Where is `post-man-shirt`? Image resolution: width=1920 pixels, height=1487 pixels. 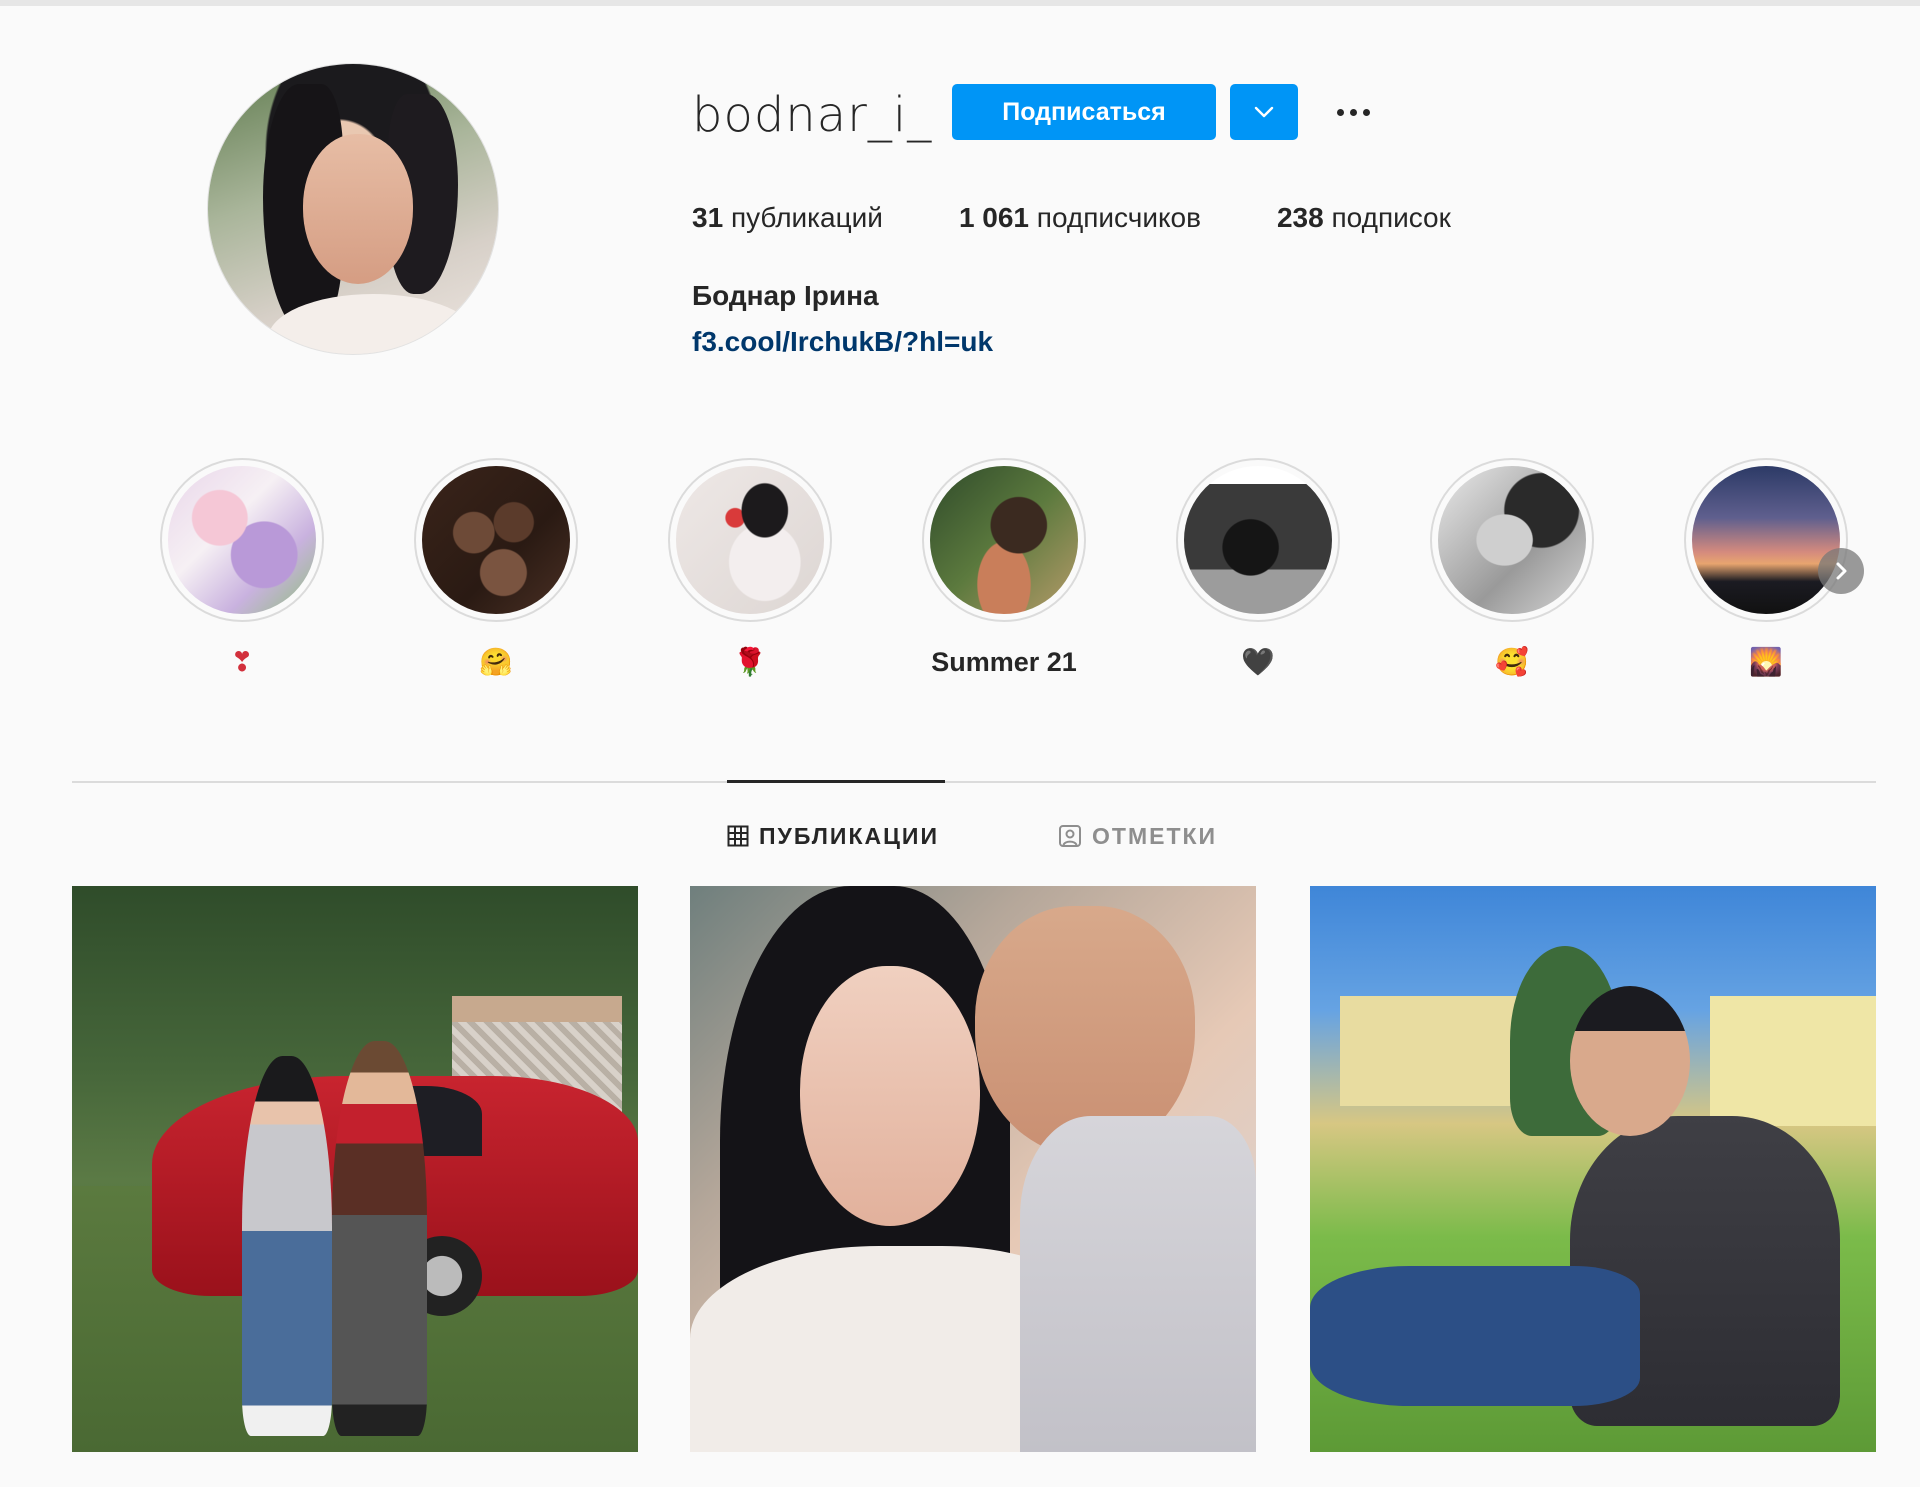
post-man-shirt is located at coordinates (1138, 1284).